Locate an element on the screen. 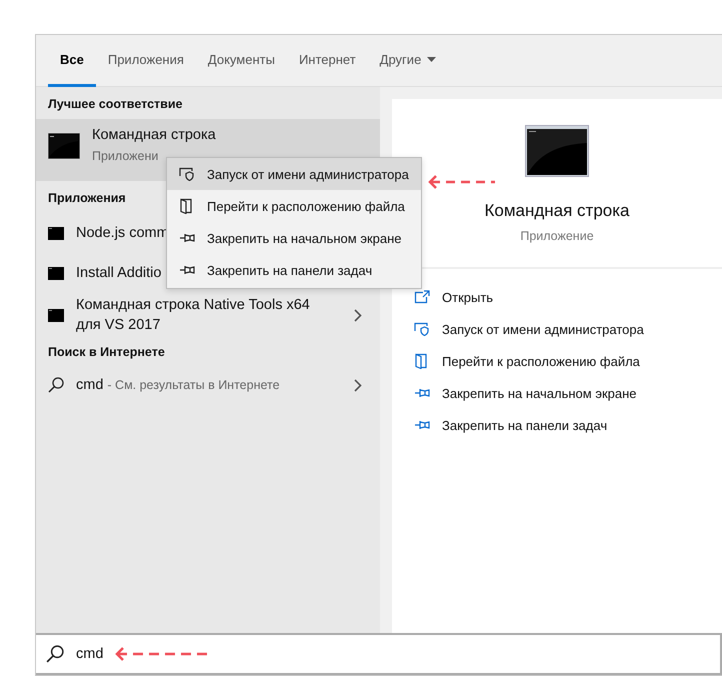 The width and height of the screenshot is (722, 676). web-hint: - См. результаты в Интернете is located at coordinates (193, 385).